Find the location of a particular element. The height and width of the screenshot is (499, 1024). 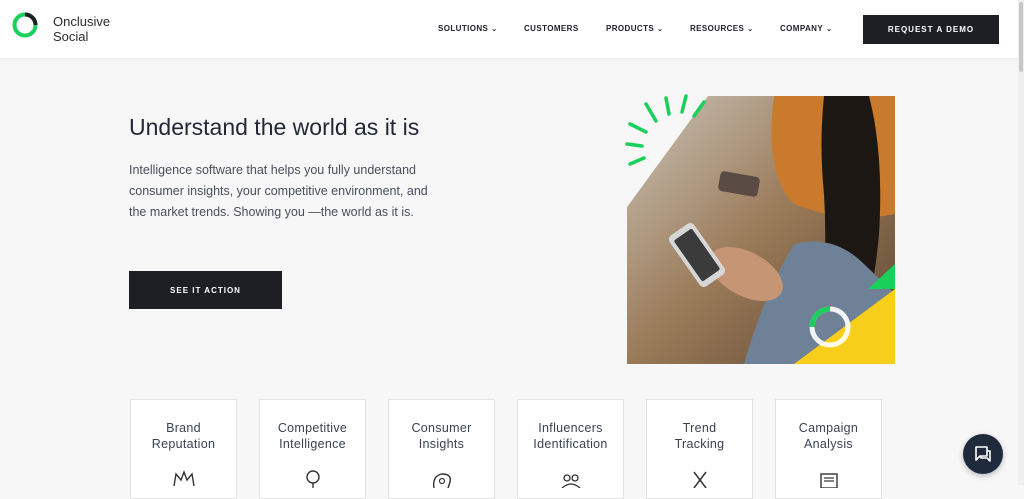

nav-customers-label: CUSTOMERS is located at coordinates (551, 28).